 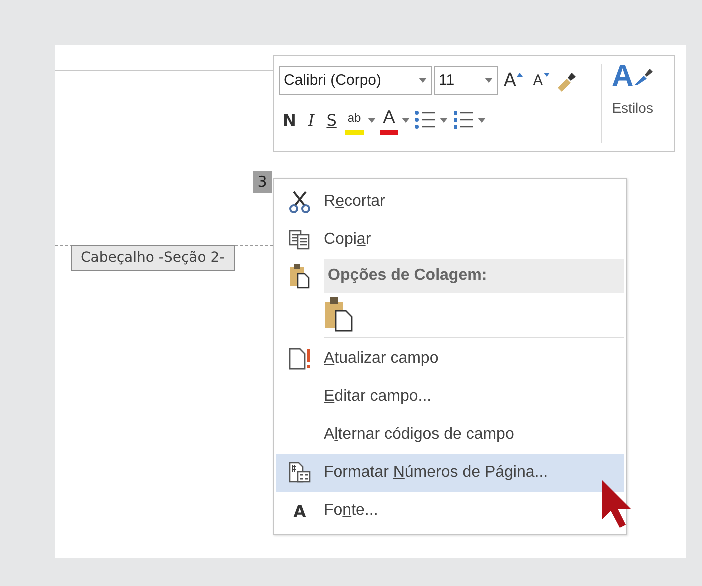 I want to click on menu-item: Atualizar campo, so click(x=450, y=359).